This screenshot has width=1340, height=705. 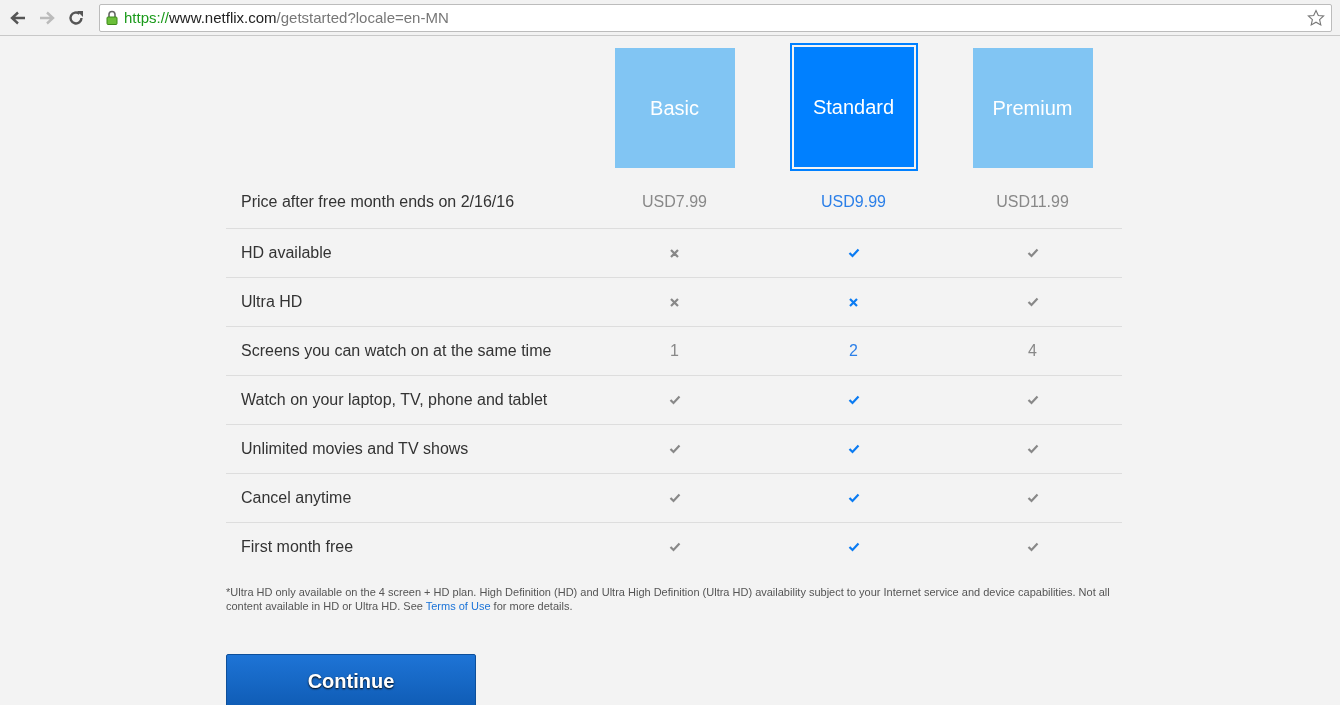 I want to click on value-text: 2, so click(x=853, y=351).